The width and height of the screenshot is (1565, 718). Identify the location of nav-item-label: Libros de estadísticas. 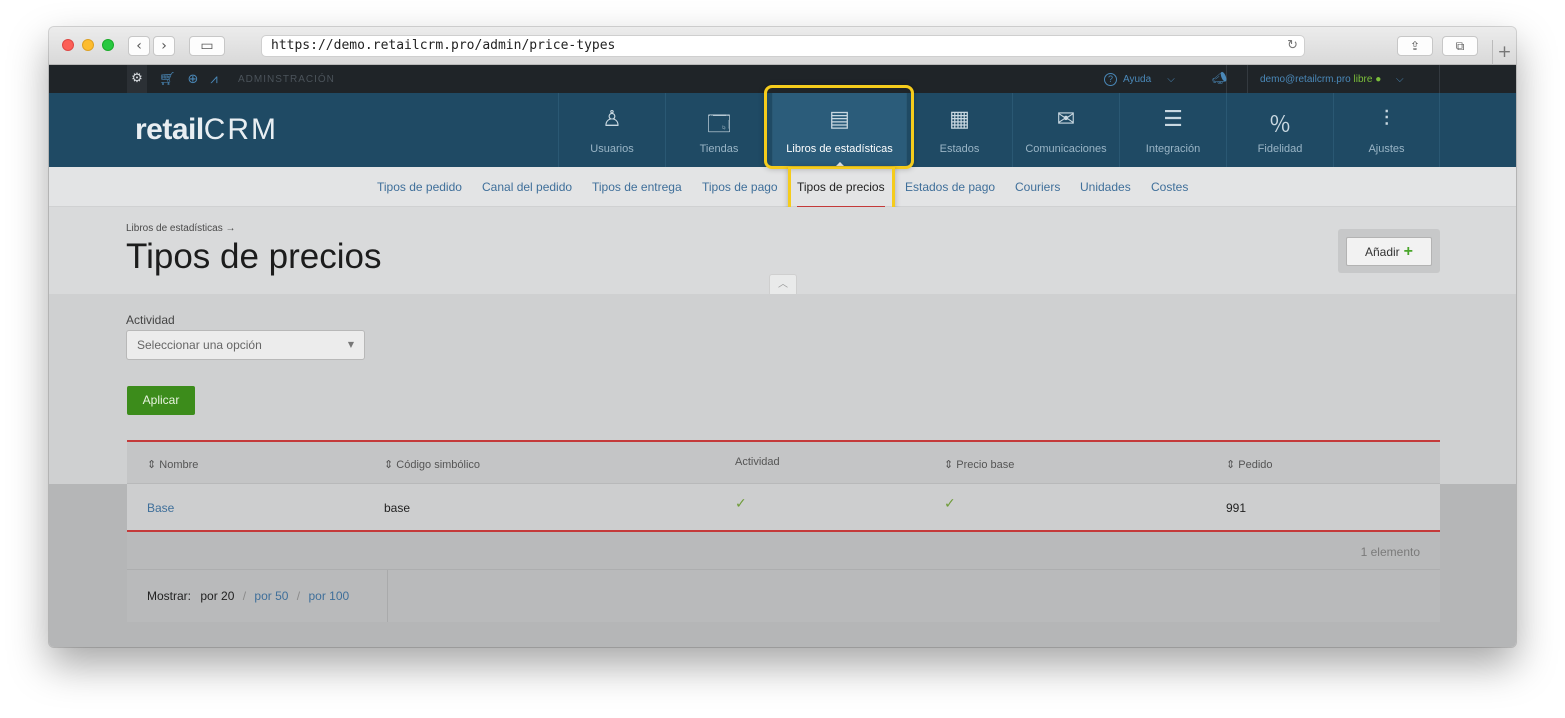
(839, 149).